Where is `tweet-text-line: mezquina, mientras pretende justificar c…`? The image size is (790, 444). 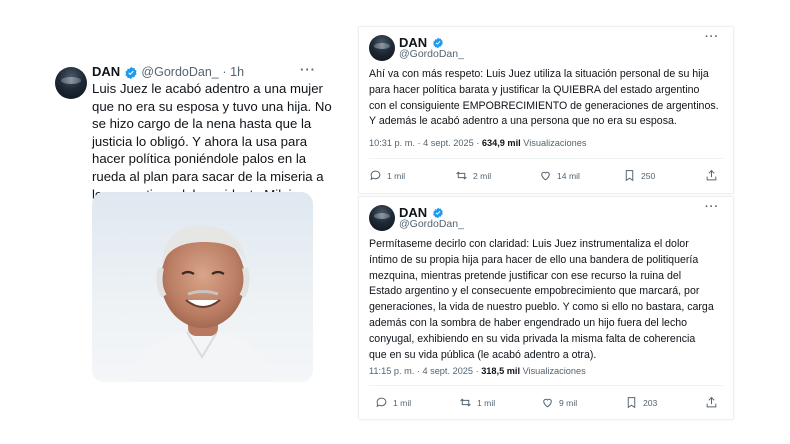
tweet-text-line: mezquina, mientras pretende justificar c… is located at coordinates (525, 275).